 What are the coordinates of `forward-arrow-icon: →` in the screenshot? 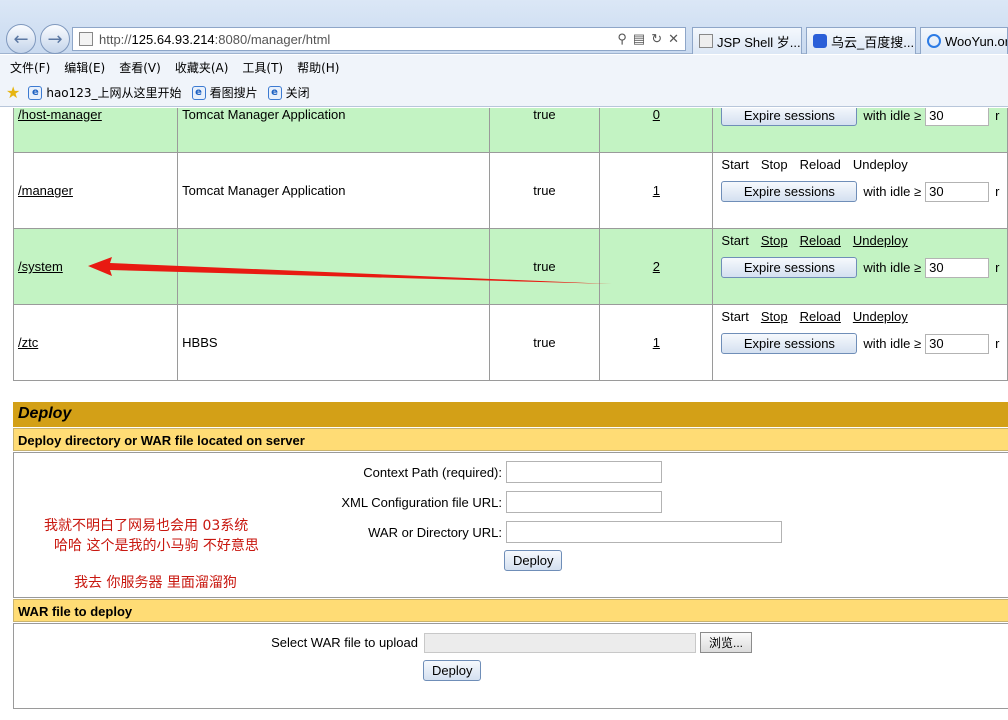 It's located at (55, 39).